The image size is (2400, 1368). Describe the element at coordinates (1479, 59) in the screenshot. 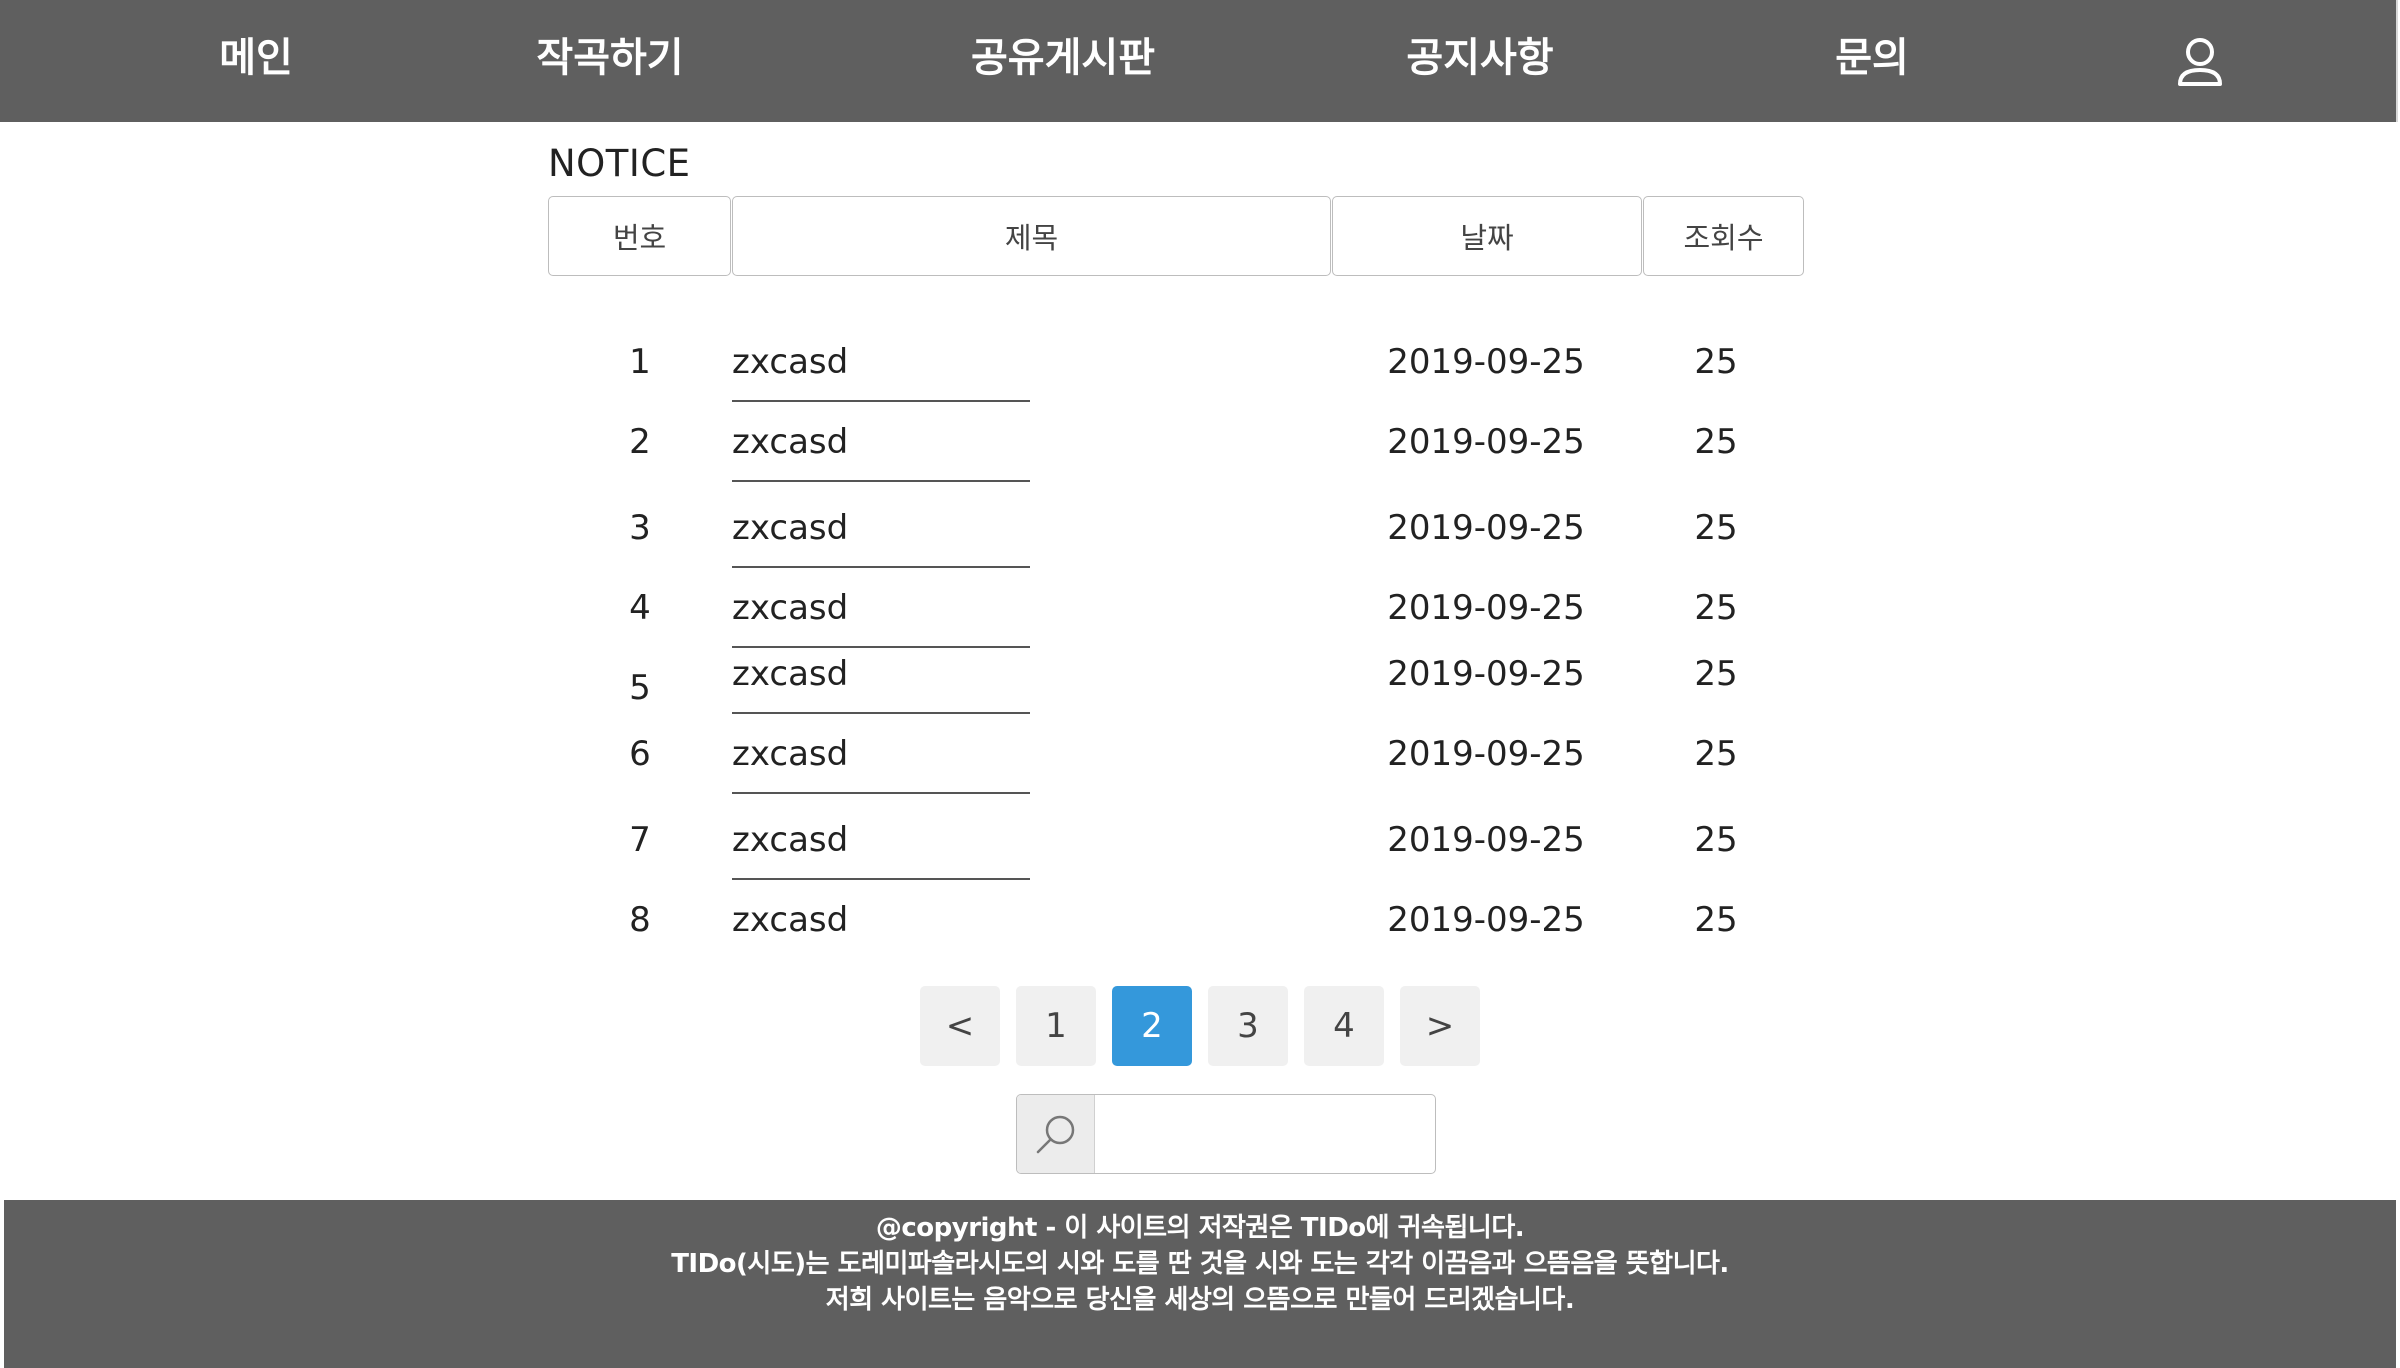

I see `nav-item-notice: 공지사항` at that location.